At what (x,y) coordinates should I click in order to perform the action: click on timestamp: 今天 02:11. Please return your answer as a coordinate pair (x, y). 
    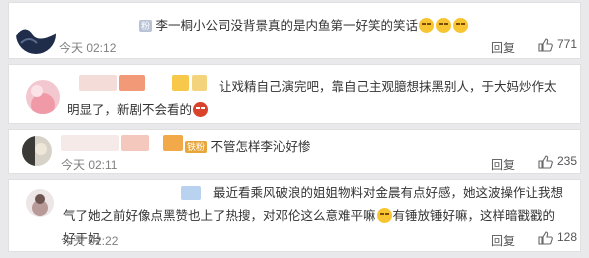
    Looking at the image, I should click on (89, 165).